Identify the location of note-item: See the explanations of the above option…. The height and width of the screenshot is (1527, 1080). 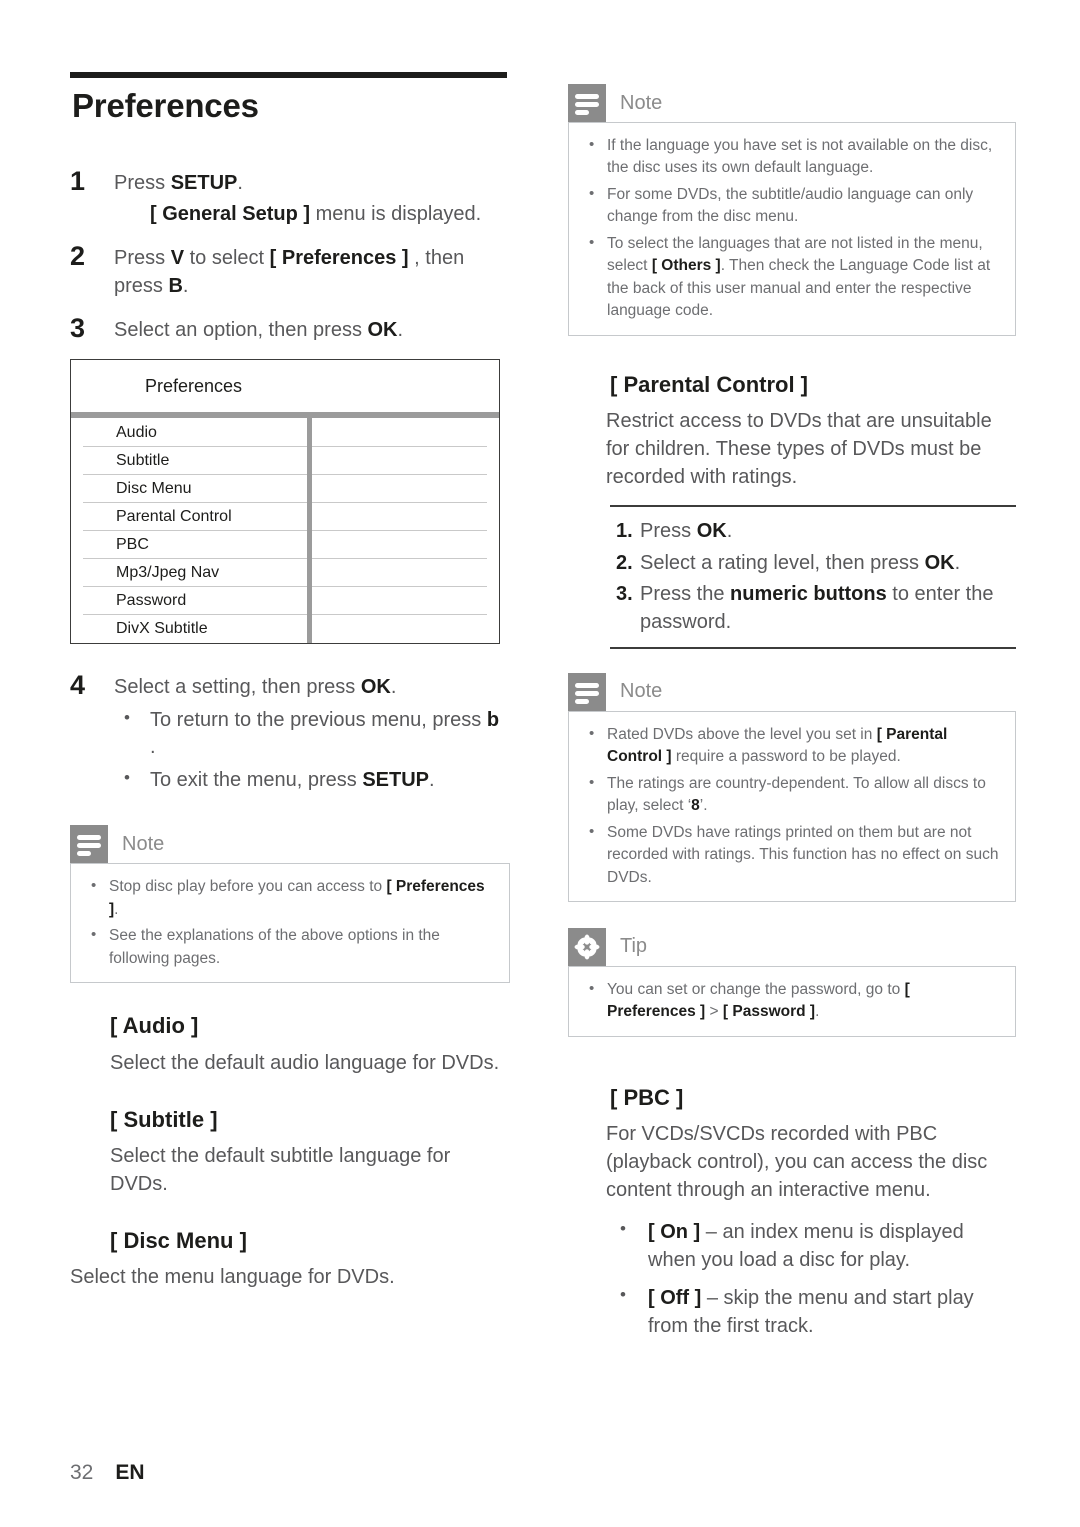
(289, 947).